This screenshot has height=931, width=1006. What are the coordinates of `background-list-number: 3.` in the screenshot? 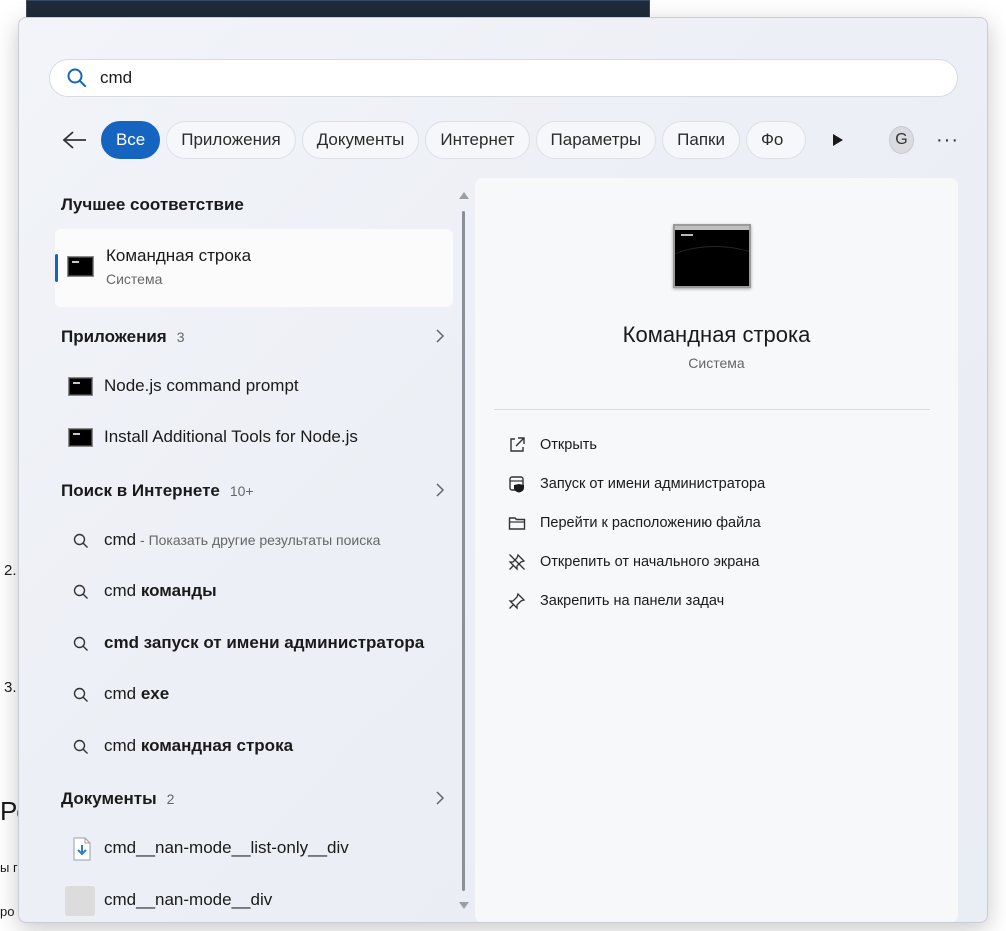 It's located at (10, 687).